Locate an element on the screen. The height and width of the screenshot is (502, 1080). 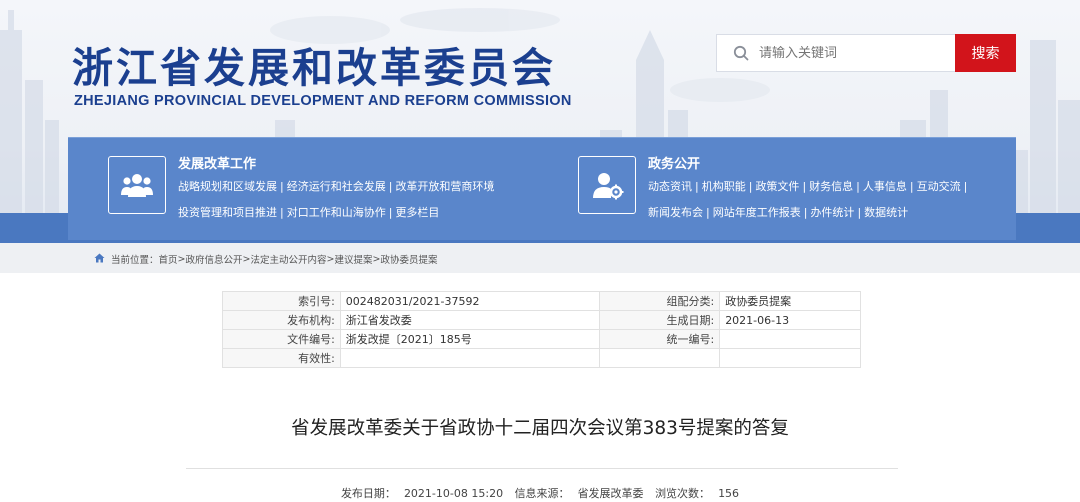
search-box is located at coordinates (836, 53).